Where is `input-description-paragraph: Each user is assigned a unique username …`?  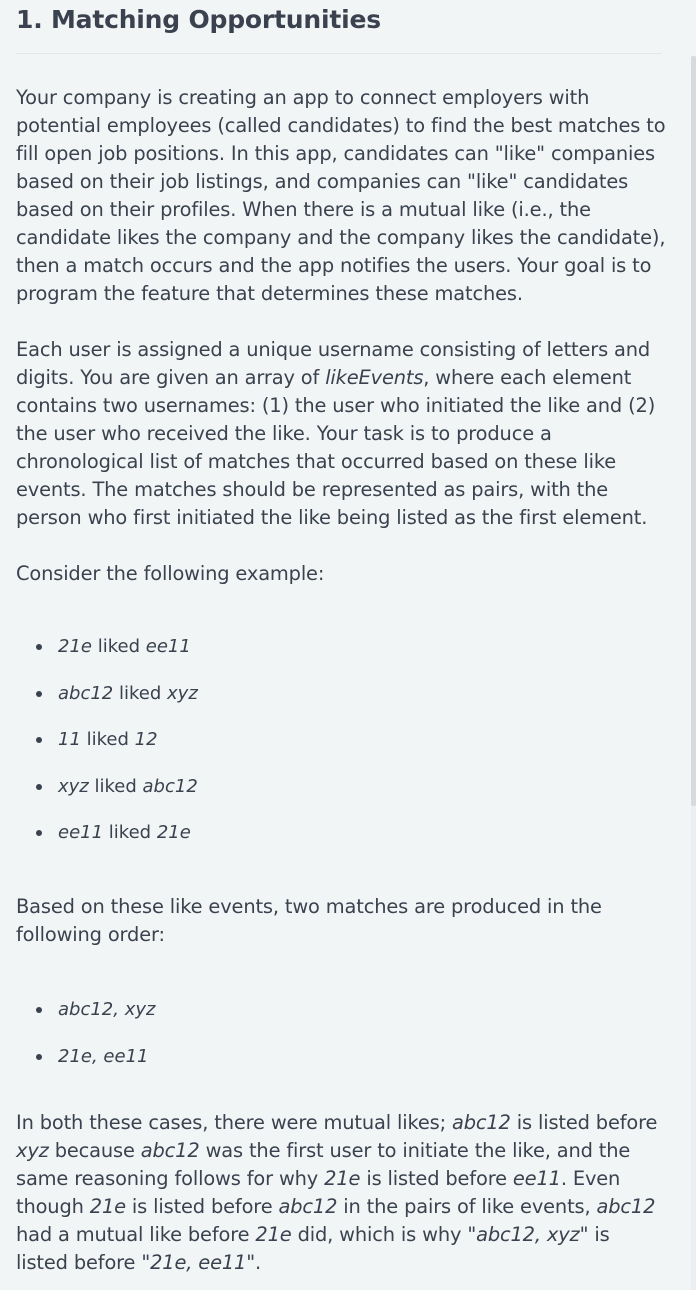 input-description-paragraph: Each user is assigned a unique username … is located at coordinates (341, 434).